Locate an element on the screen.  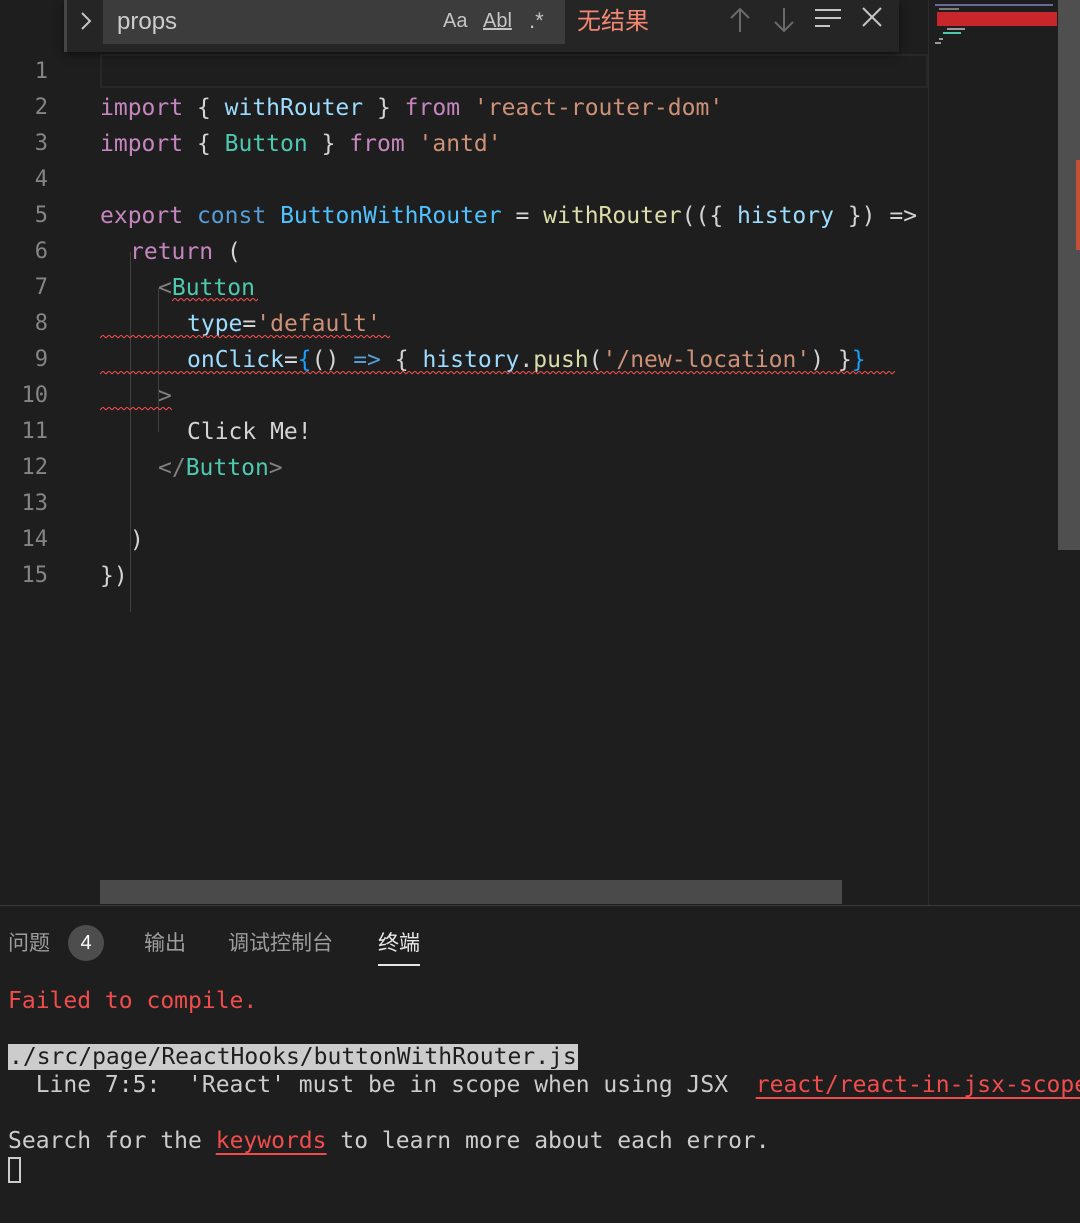
close-icon is located at coordinates (872, 22).